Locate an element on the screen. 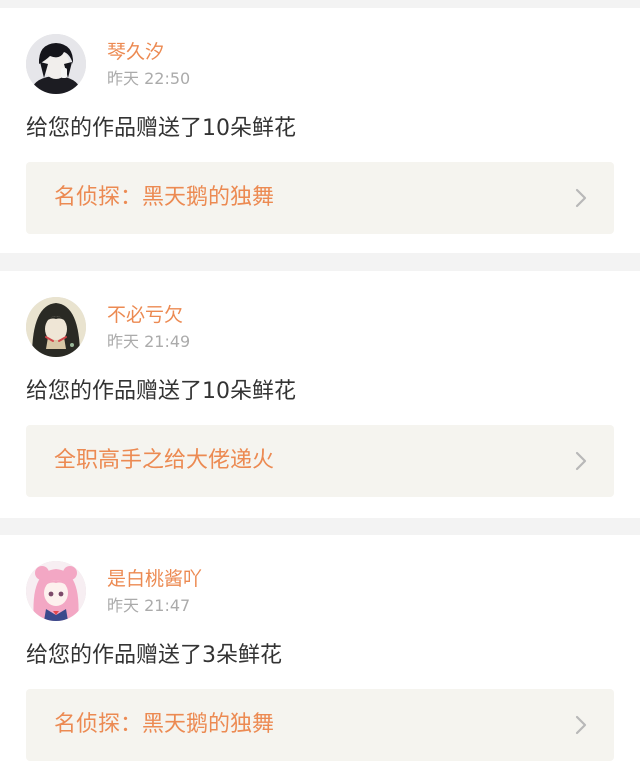  avatar-dark-hair-girl-icon is located at coordinates (56, 327).